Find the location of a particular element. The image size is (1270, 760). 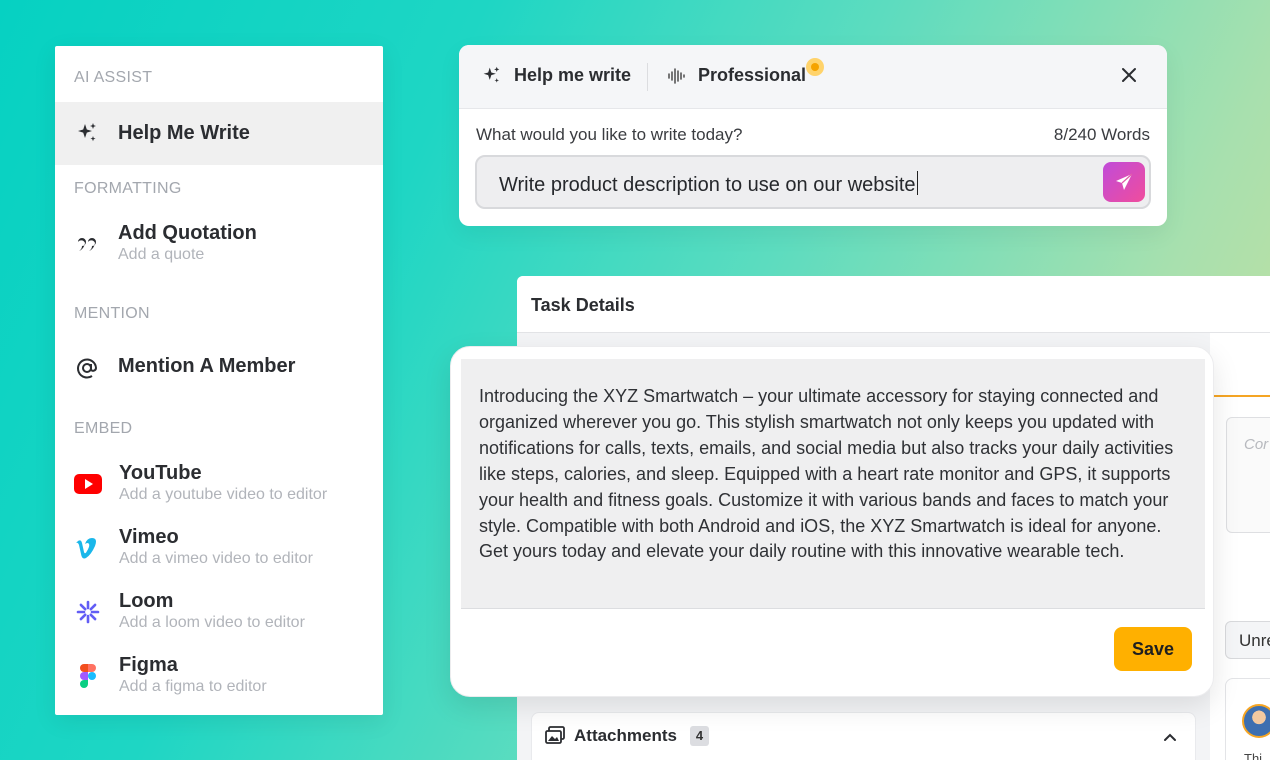

toolbar-divider is located at coordinates (647, 77).